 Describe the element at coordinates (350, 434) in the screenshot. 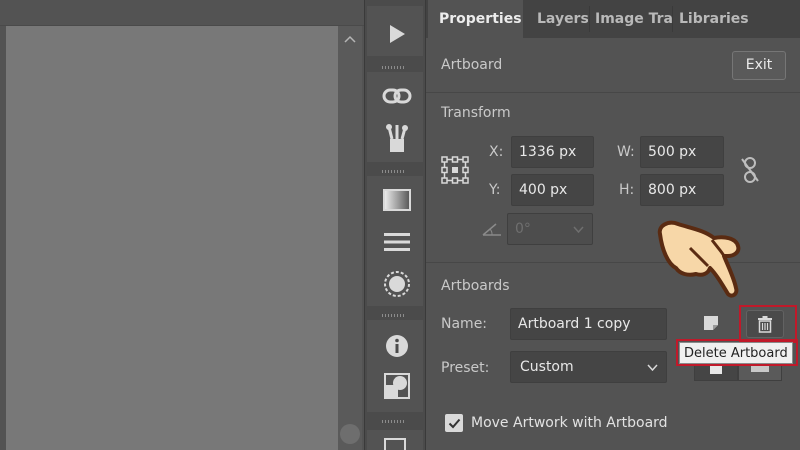

I see `scroll-thumb` at that location.